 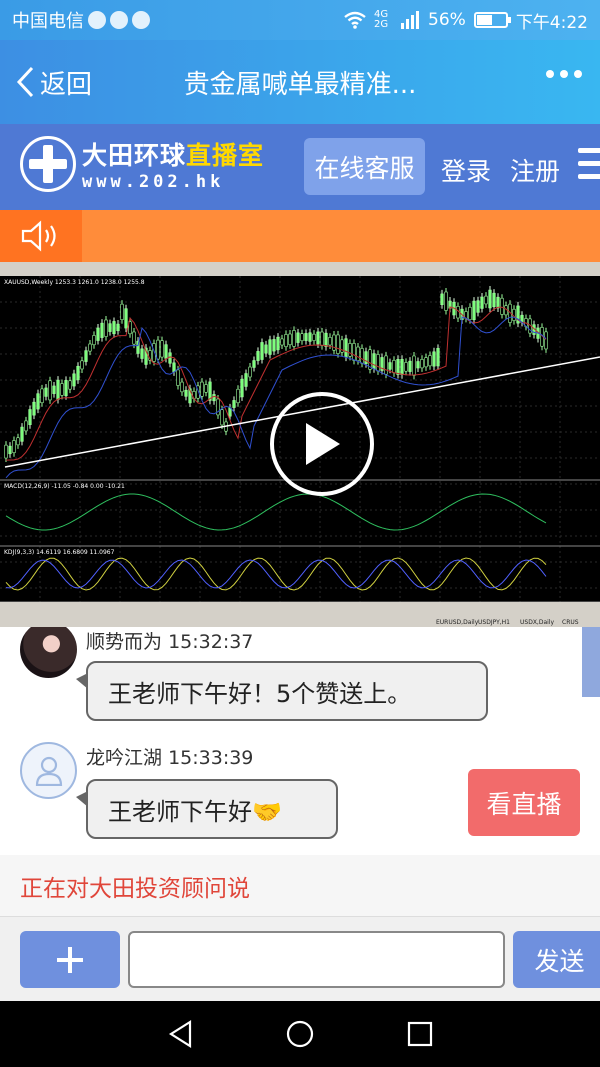 What do you see at coordinates (466, 170) in the screenshot?
I see `login-link: 登录` at bounding box center [466, 170].